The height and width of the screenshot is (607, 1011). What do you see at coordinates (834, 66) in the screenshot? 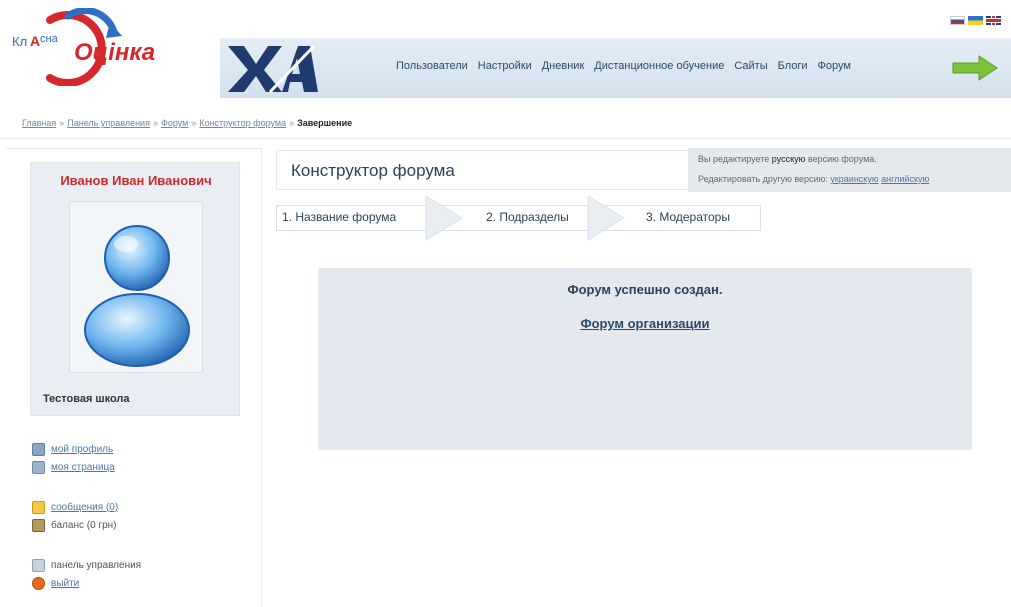
I see `nav-forum: Форум` at bounding box center [834, 66].